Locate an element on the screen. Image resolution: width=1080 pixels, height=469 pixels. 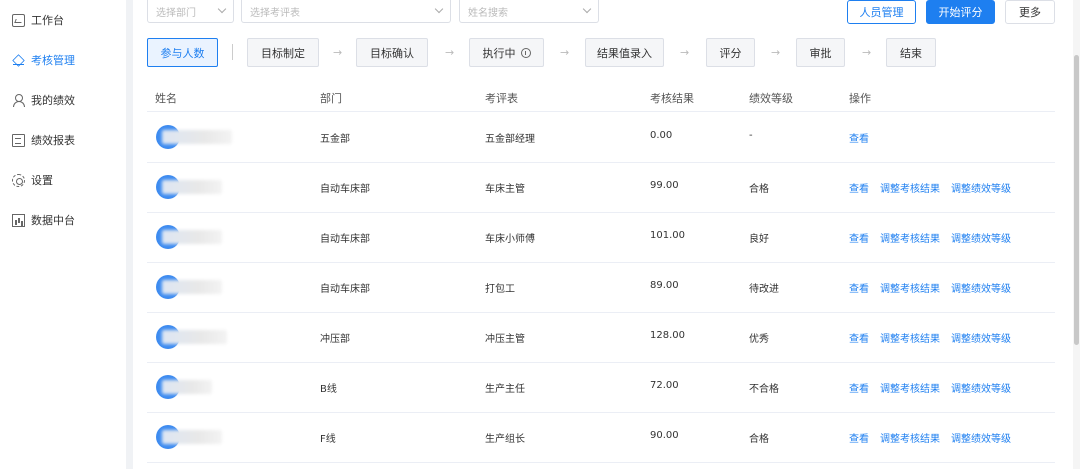
step-goal-setting: 目标制定 is located at coordinates (283, 52).